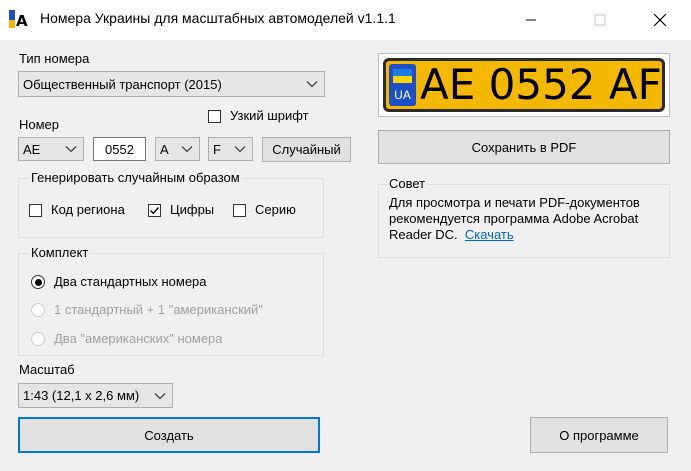 The image size is (691, 471). Describe the element at coordinates (599, 435) in the screenshot. I see `about-button: О программе` at that location.